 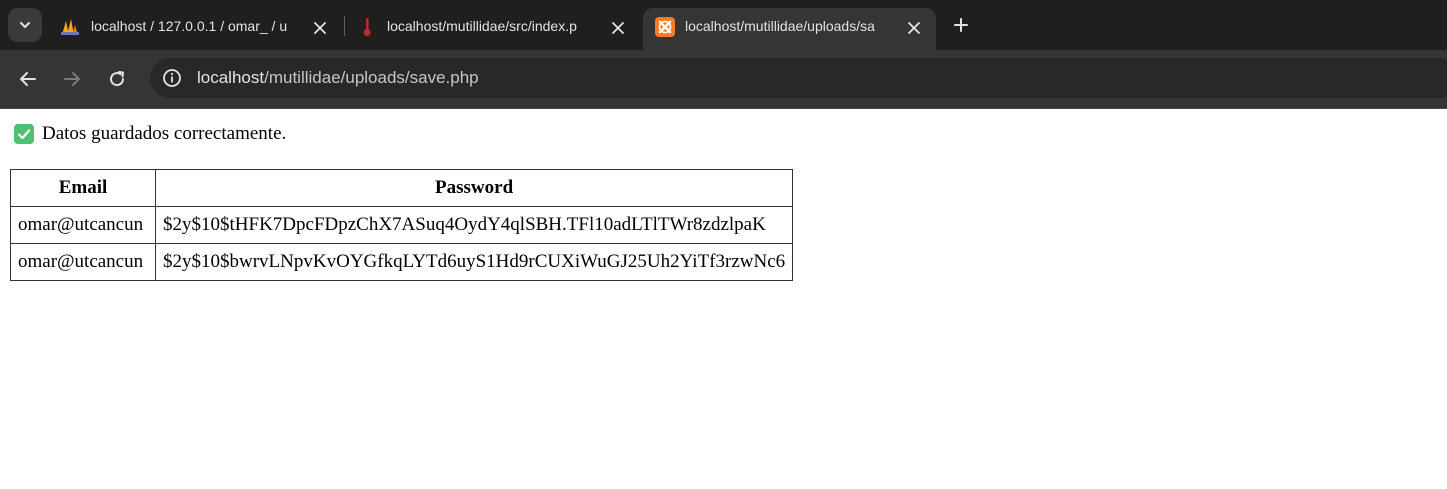 I want to click on reload-icon, so click(x=117, y=79).